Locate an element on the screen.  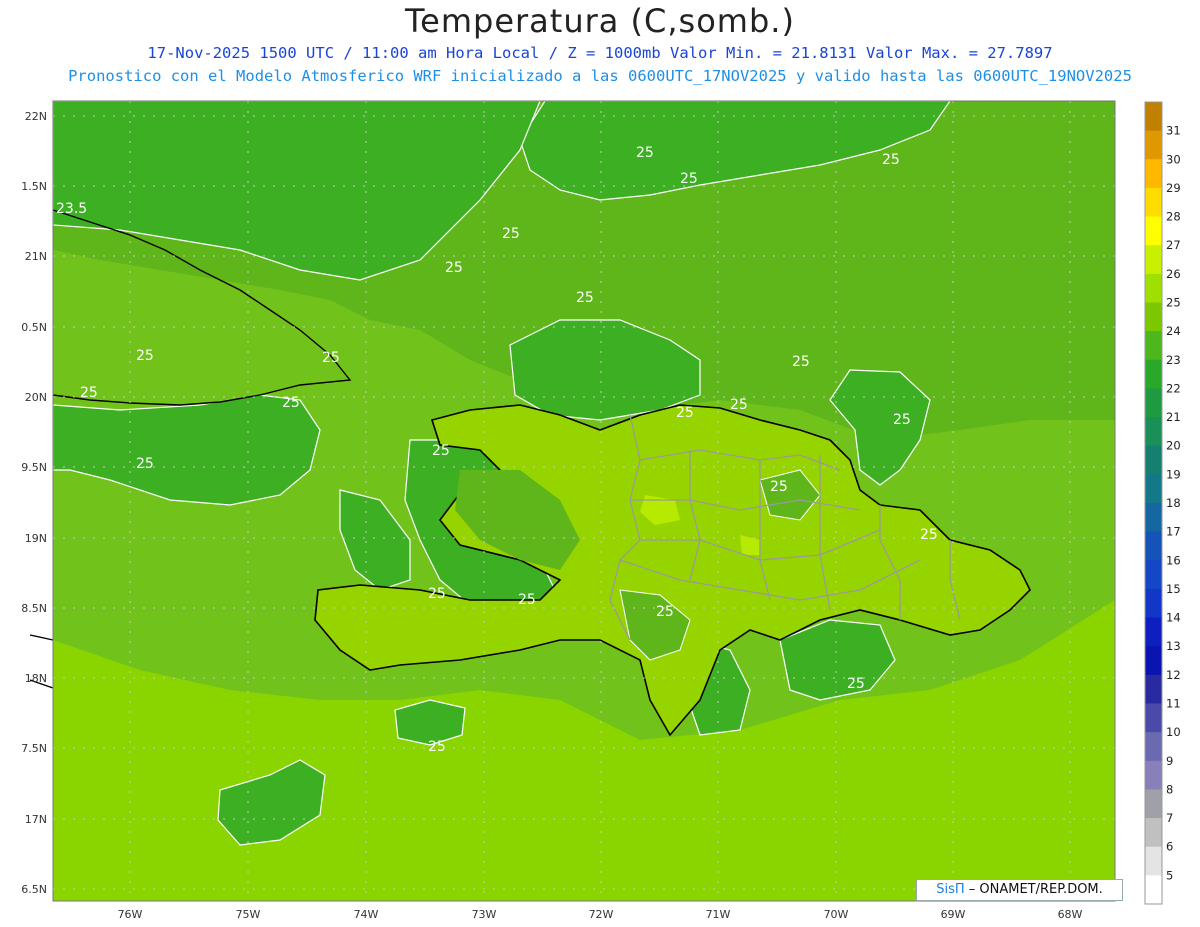
colorbar-level-label: 16 is located at coordinates (1173, 560).